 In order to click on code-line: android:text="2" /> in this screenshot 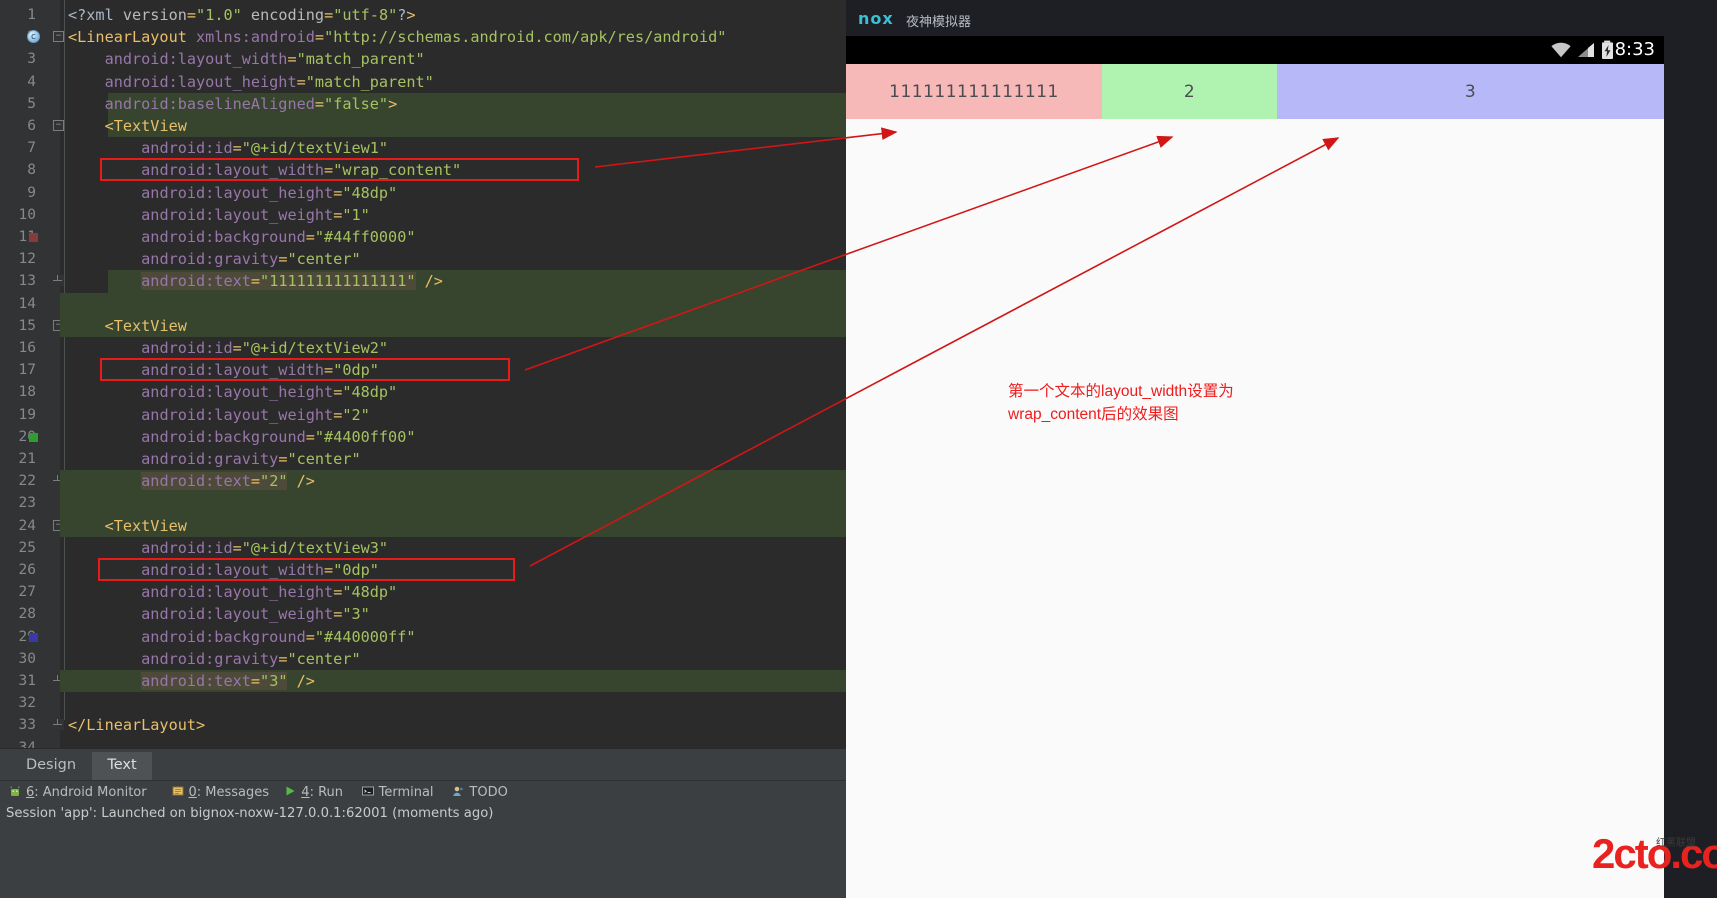, I will do `click(187, 481)`.